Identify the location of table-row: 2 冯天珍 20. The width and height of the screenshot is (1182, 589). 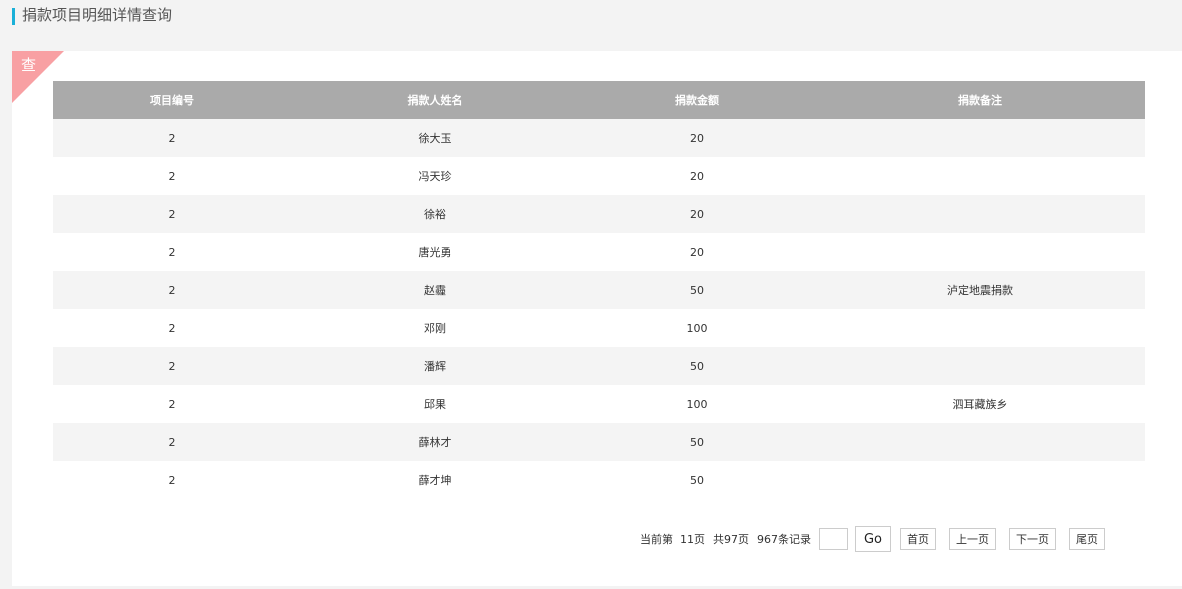
(599, 176).